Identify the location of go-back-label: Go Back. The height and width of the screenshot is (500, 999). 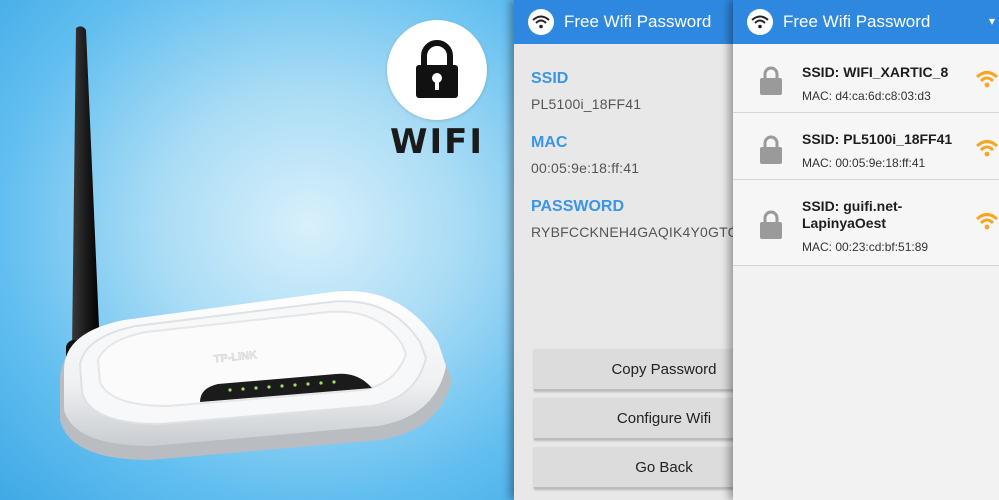
(664, 467).